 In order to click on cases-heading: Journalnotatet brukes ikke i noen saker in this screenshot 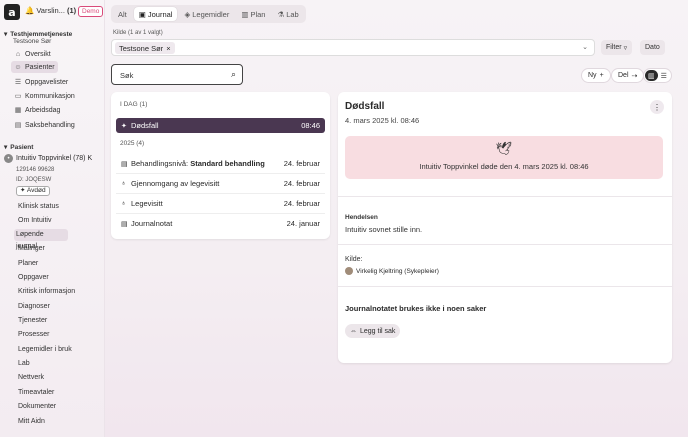, I will do `click(416, 308)`.